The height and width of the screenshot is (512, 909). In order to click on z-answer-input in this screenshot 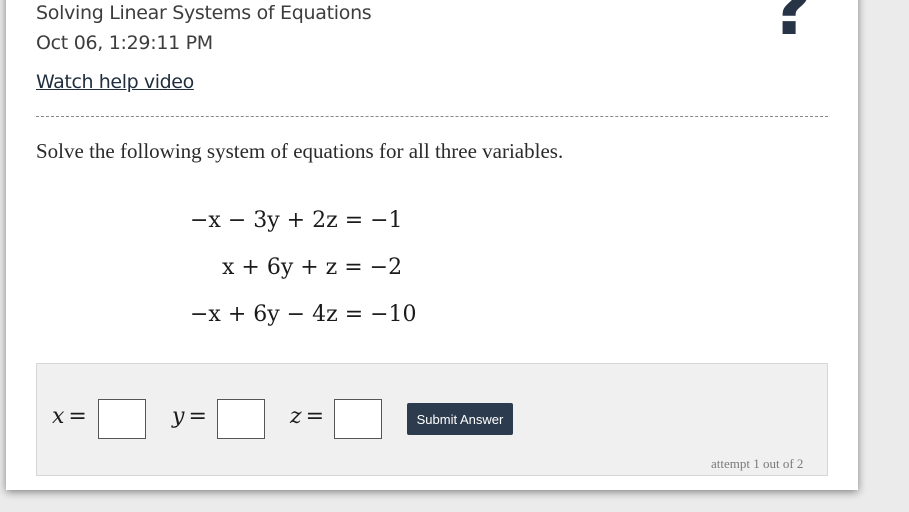, I will do `click(358, 419)`.